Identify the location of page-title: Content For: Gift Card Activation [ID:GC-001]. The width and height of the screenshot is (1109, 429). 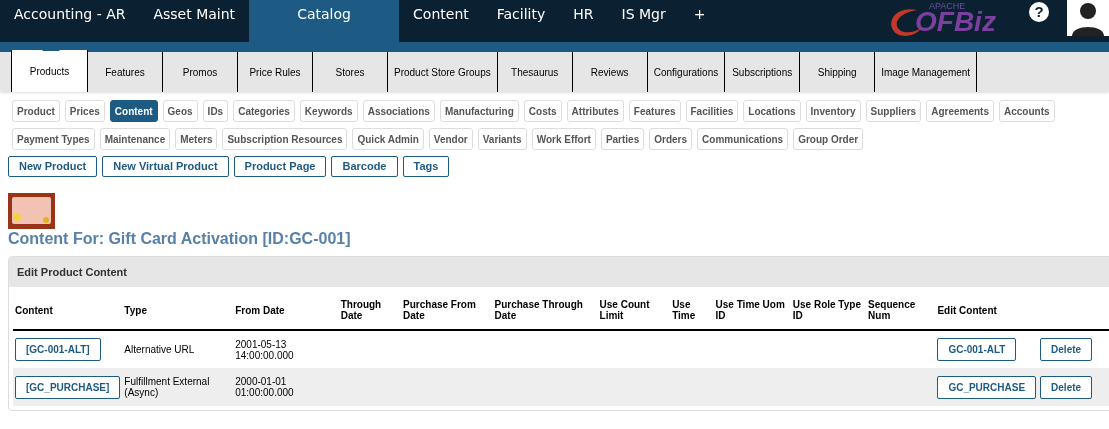
(180, 239).